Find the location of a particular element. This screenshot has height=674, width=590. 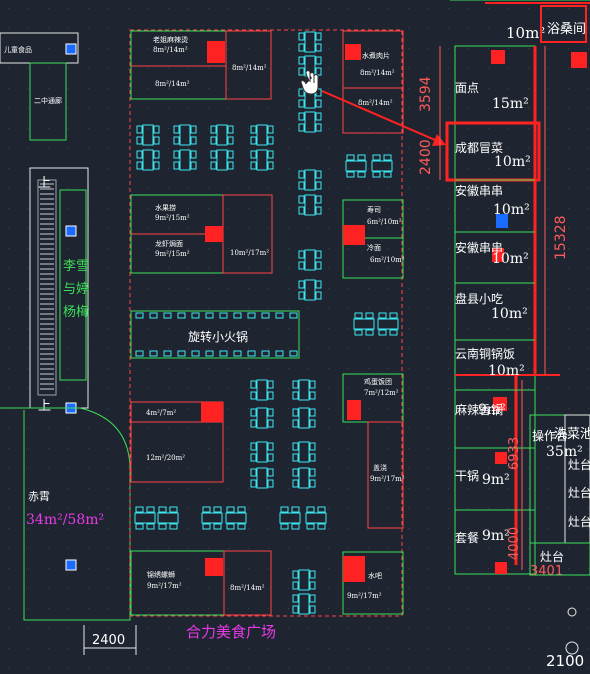

top-room-dim: 10m² is located at coordinates (525, 33).